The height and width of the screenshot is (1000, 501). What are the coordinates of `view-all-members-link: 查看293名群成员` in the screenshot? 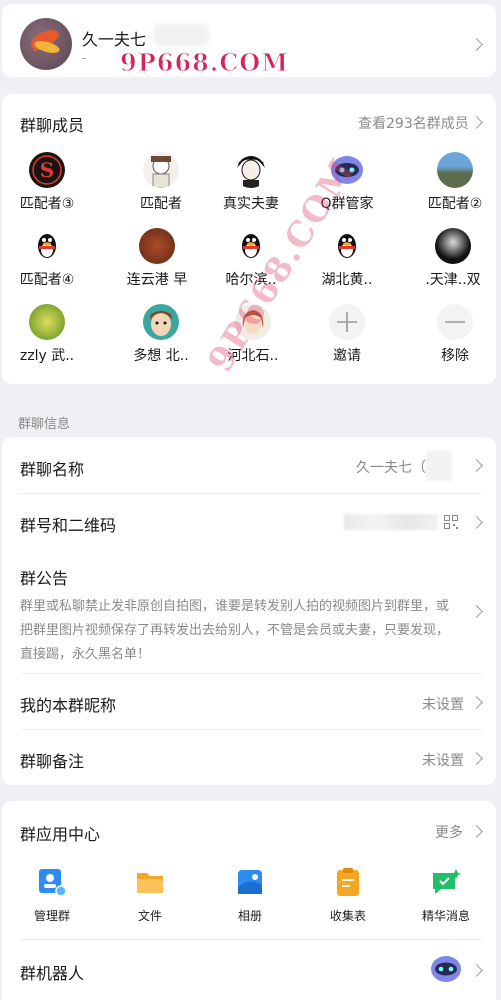 It's located at (413, 123).